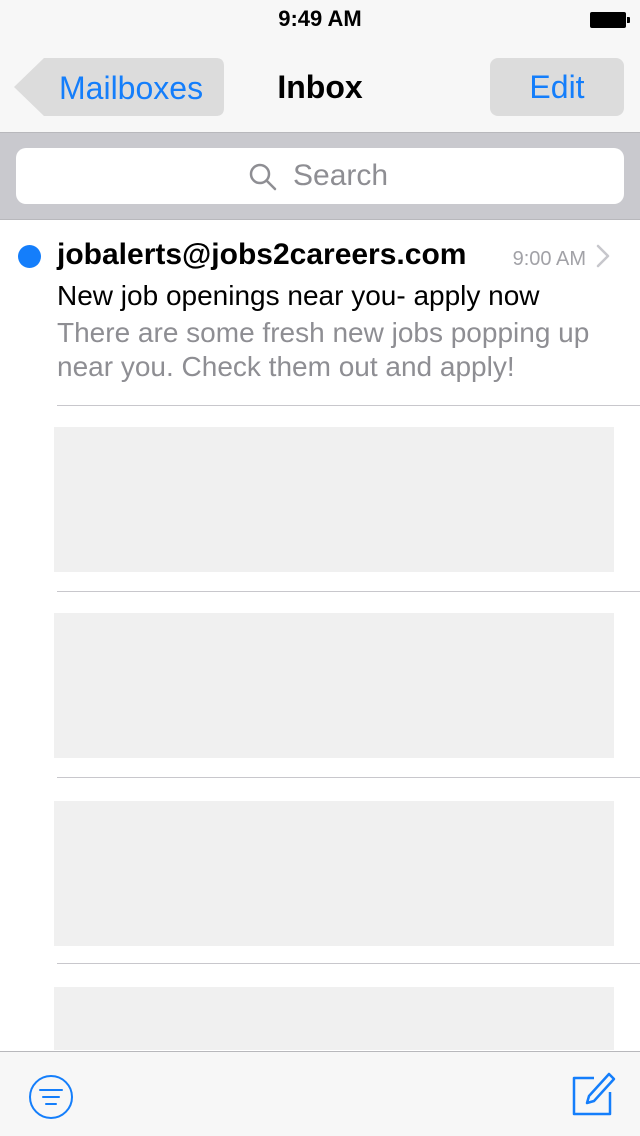 The height and width of the screenshot is (1136, 640). I want to click on message-subject: New job openings near you- apply now, so click(298, 295).